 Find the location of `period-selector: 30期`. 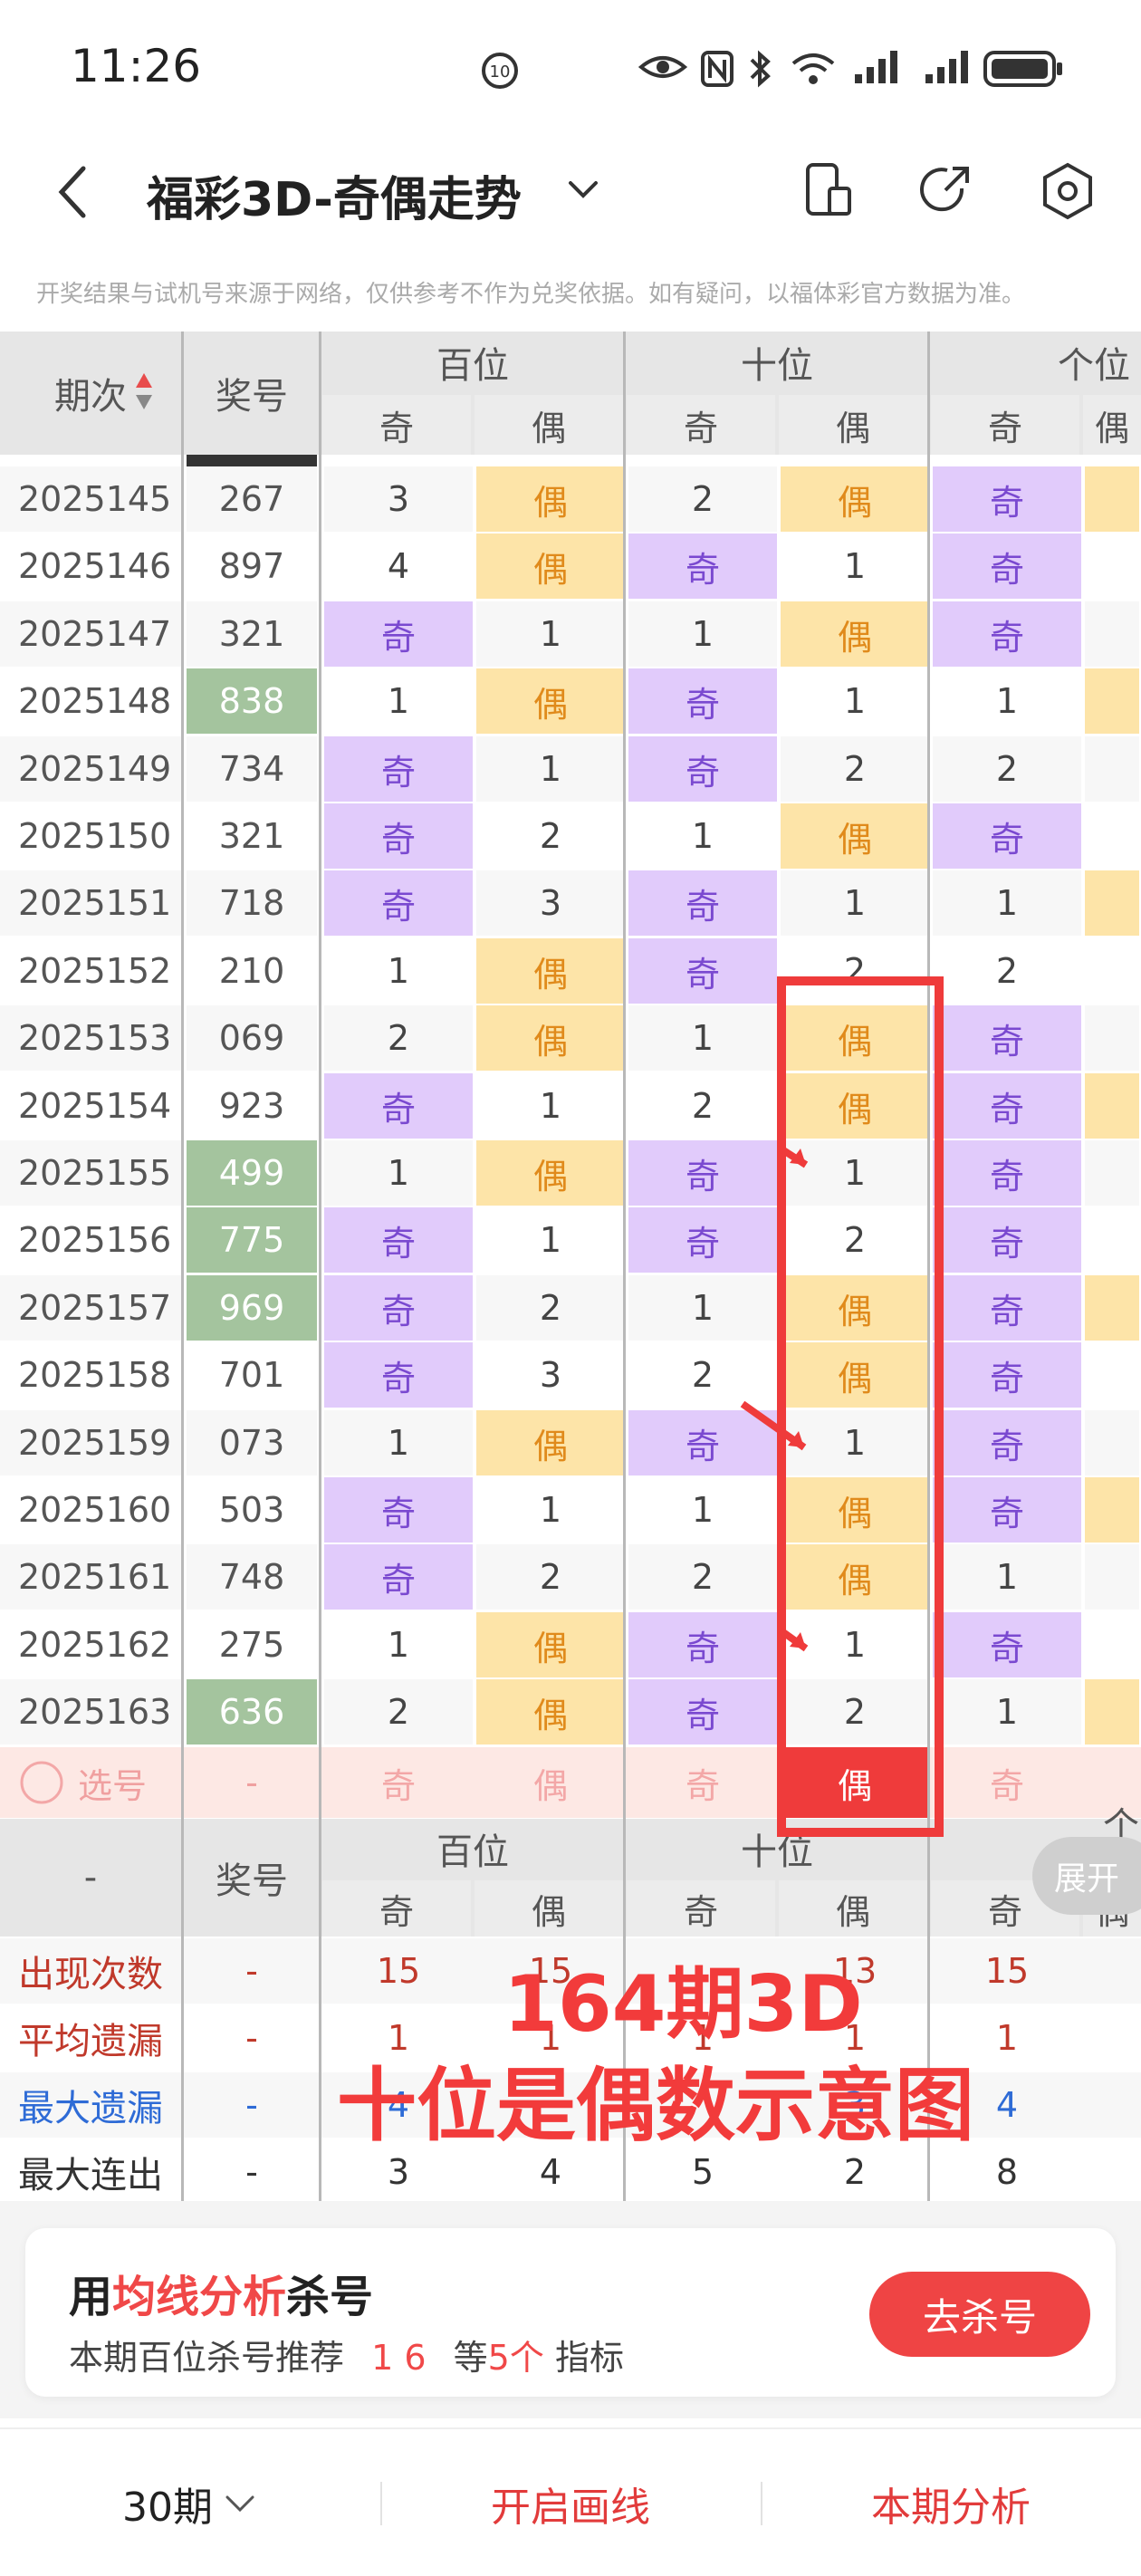

period-selector: 30期 is located at coordinates (190, 2502).